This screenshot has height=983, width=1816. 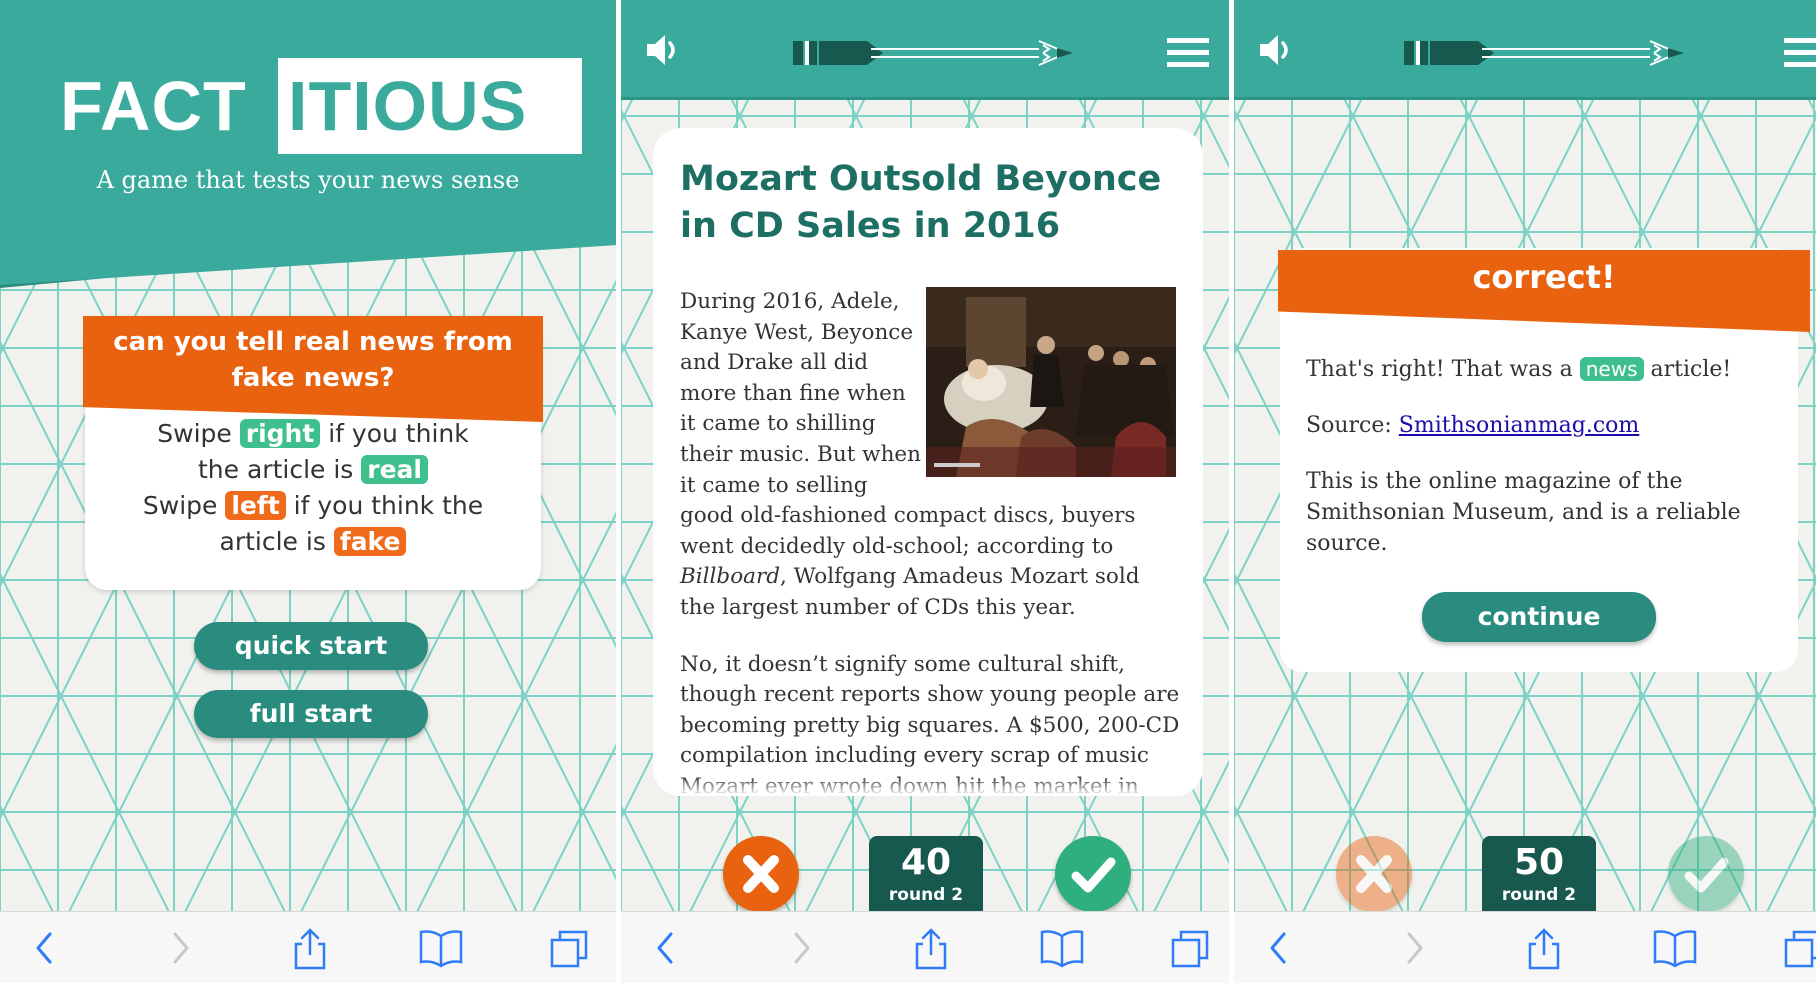 What do you see at coordinates (1544, 277) in the screenshot?
I see `result-title: correct!` at bounding box center [1544, 277].